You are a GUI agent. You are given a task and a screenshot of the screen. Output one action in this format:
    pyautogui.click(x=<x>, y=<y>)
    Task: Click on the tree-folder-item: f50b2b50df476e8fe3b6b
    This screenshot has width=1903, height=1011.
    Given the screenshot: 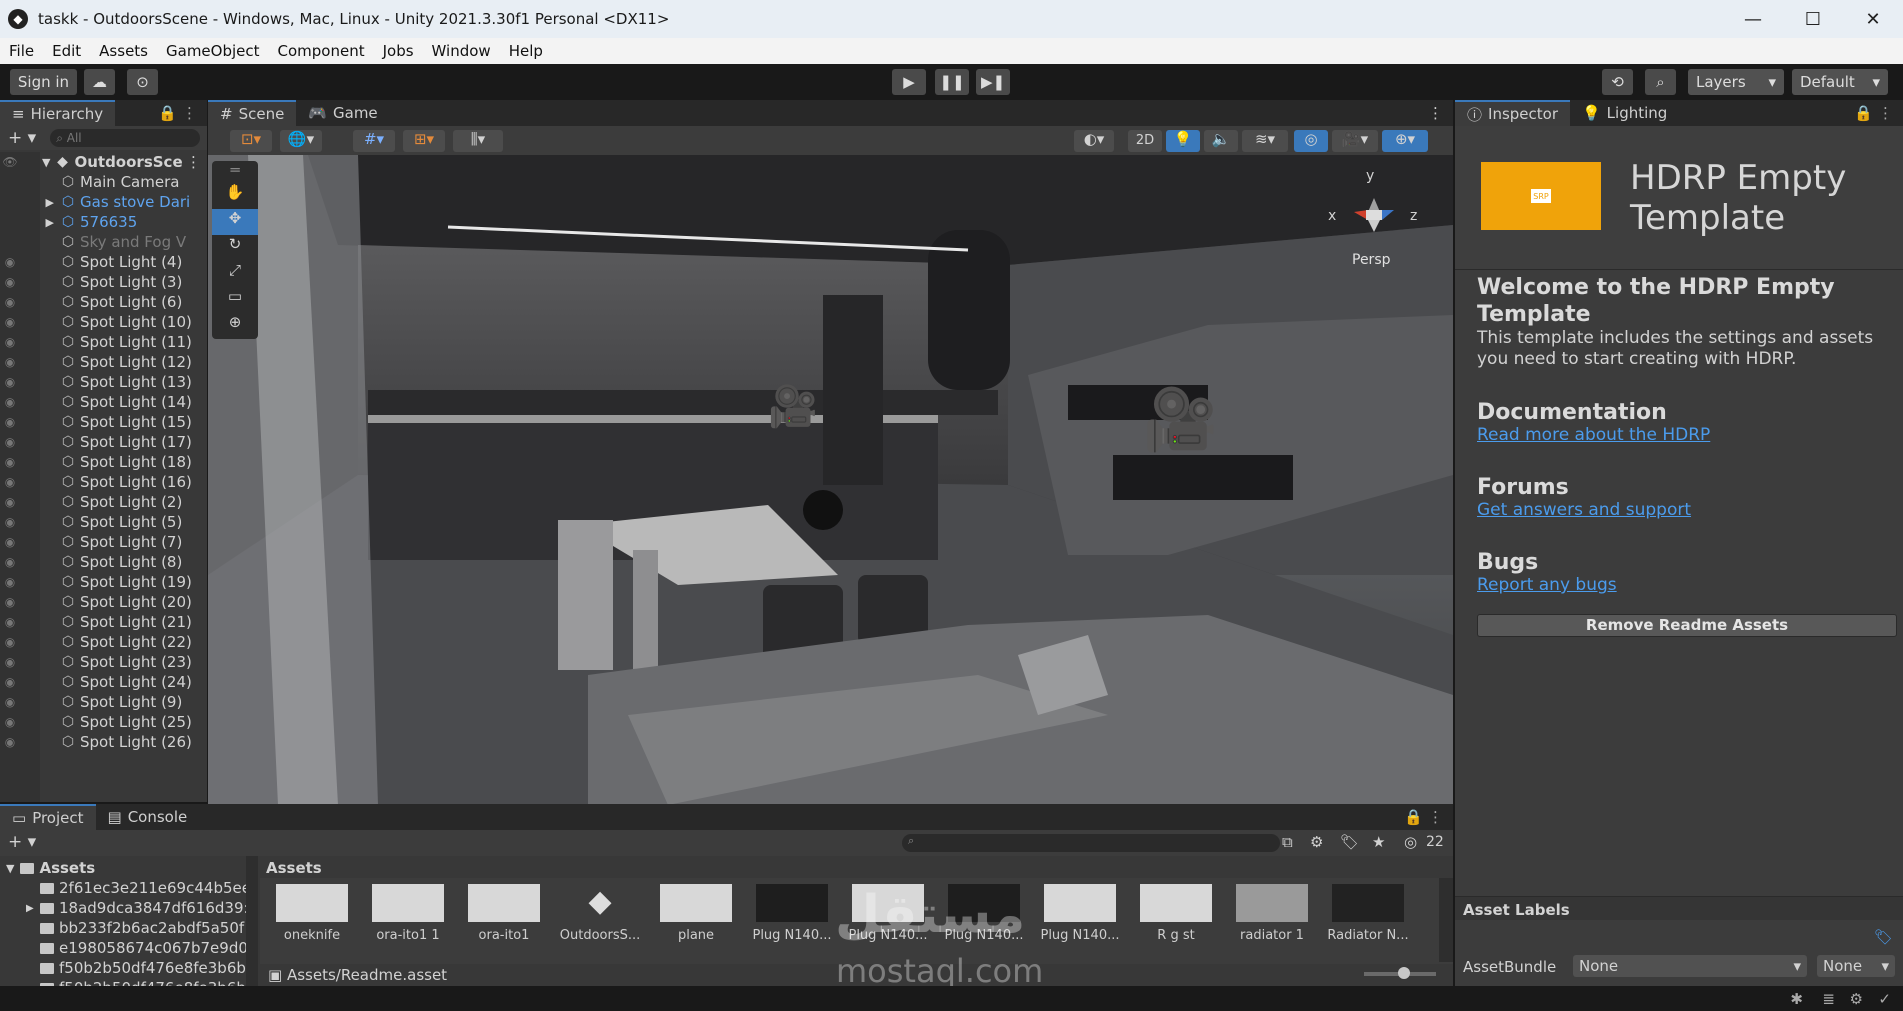 What is the action you would take?
    pyautogui.click(x=136, y=982)
    